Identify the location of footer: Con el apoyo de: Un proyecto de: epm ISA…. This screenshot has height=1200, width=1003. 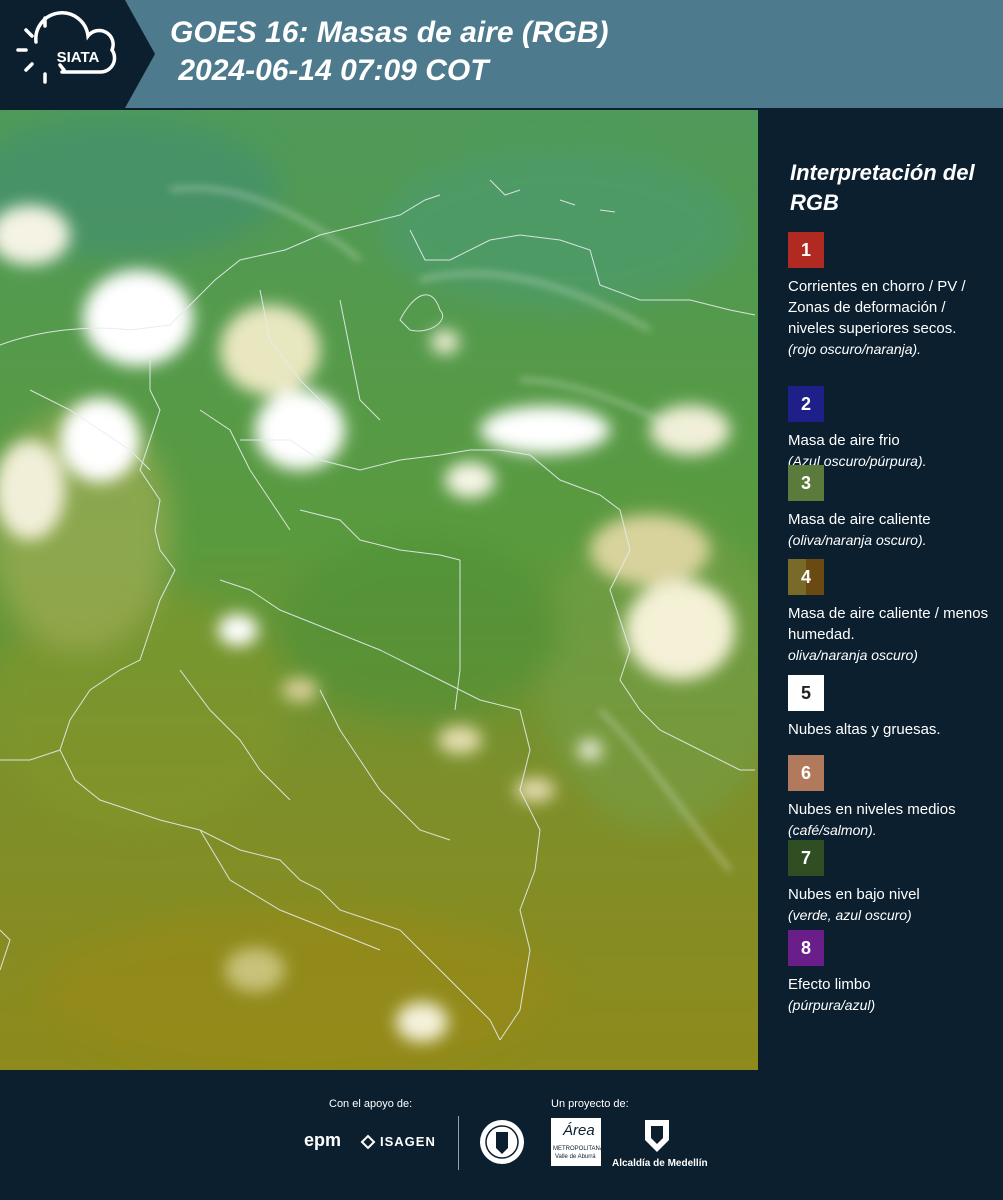
(501, 1136).